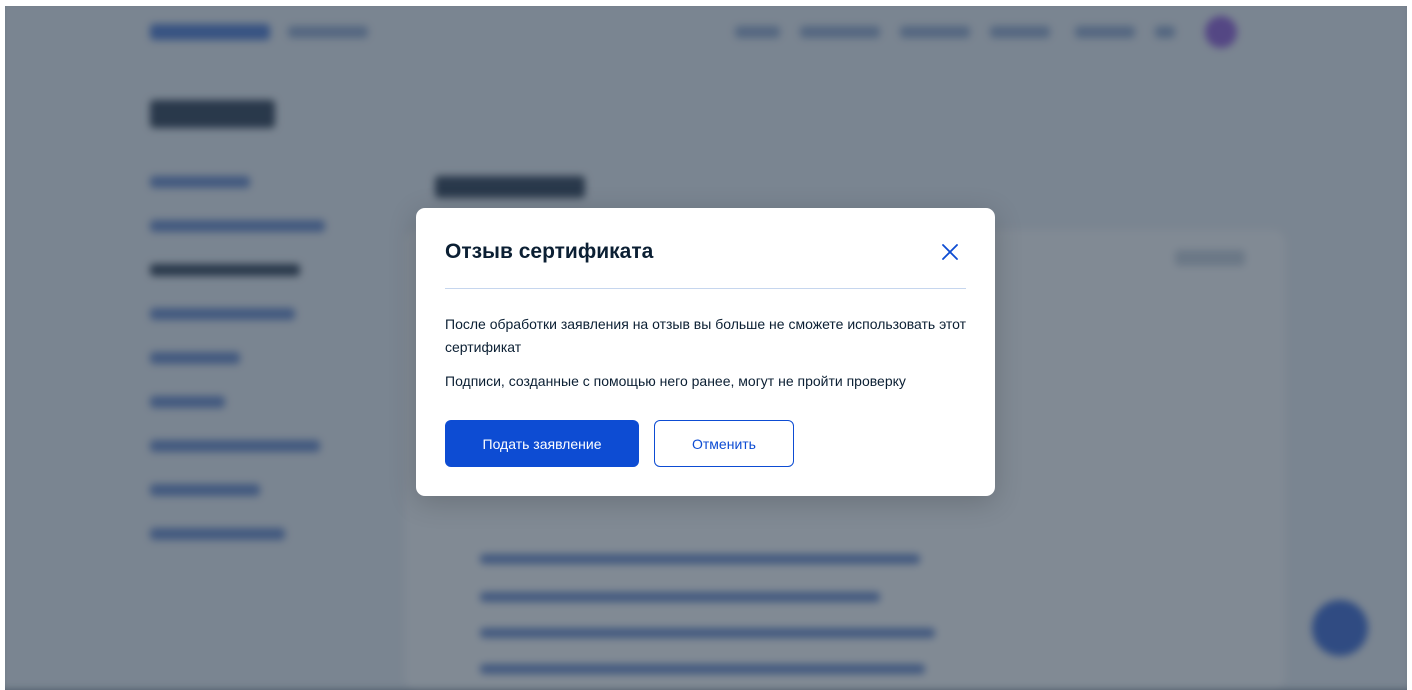 This screenshot has width=1412, height=690. I want to click on dialog-divider, so click(705, 288).